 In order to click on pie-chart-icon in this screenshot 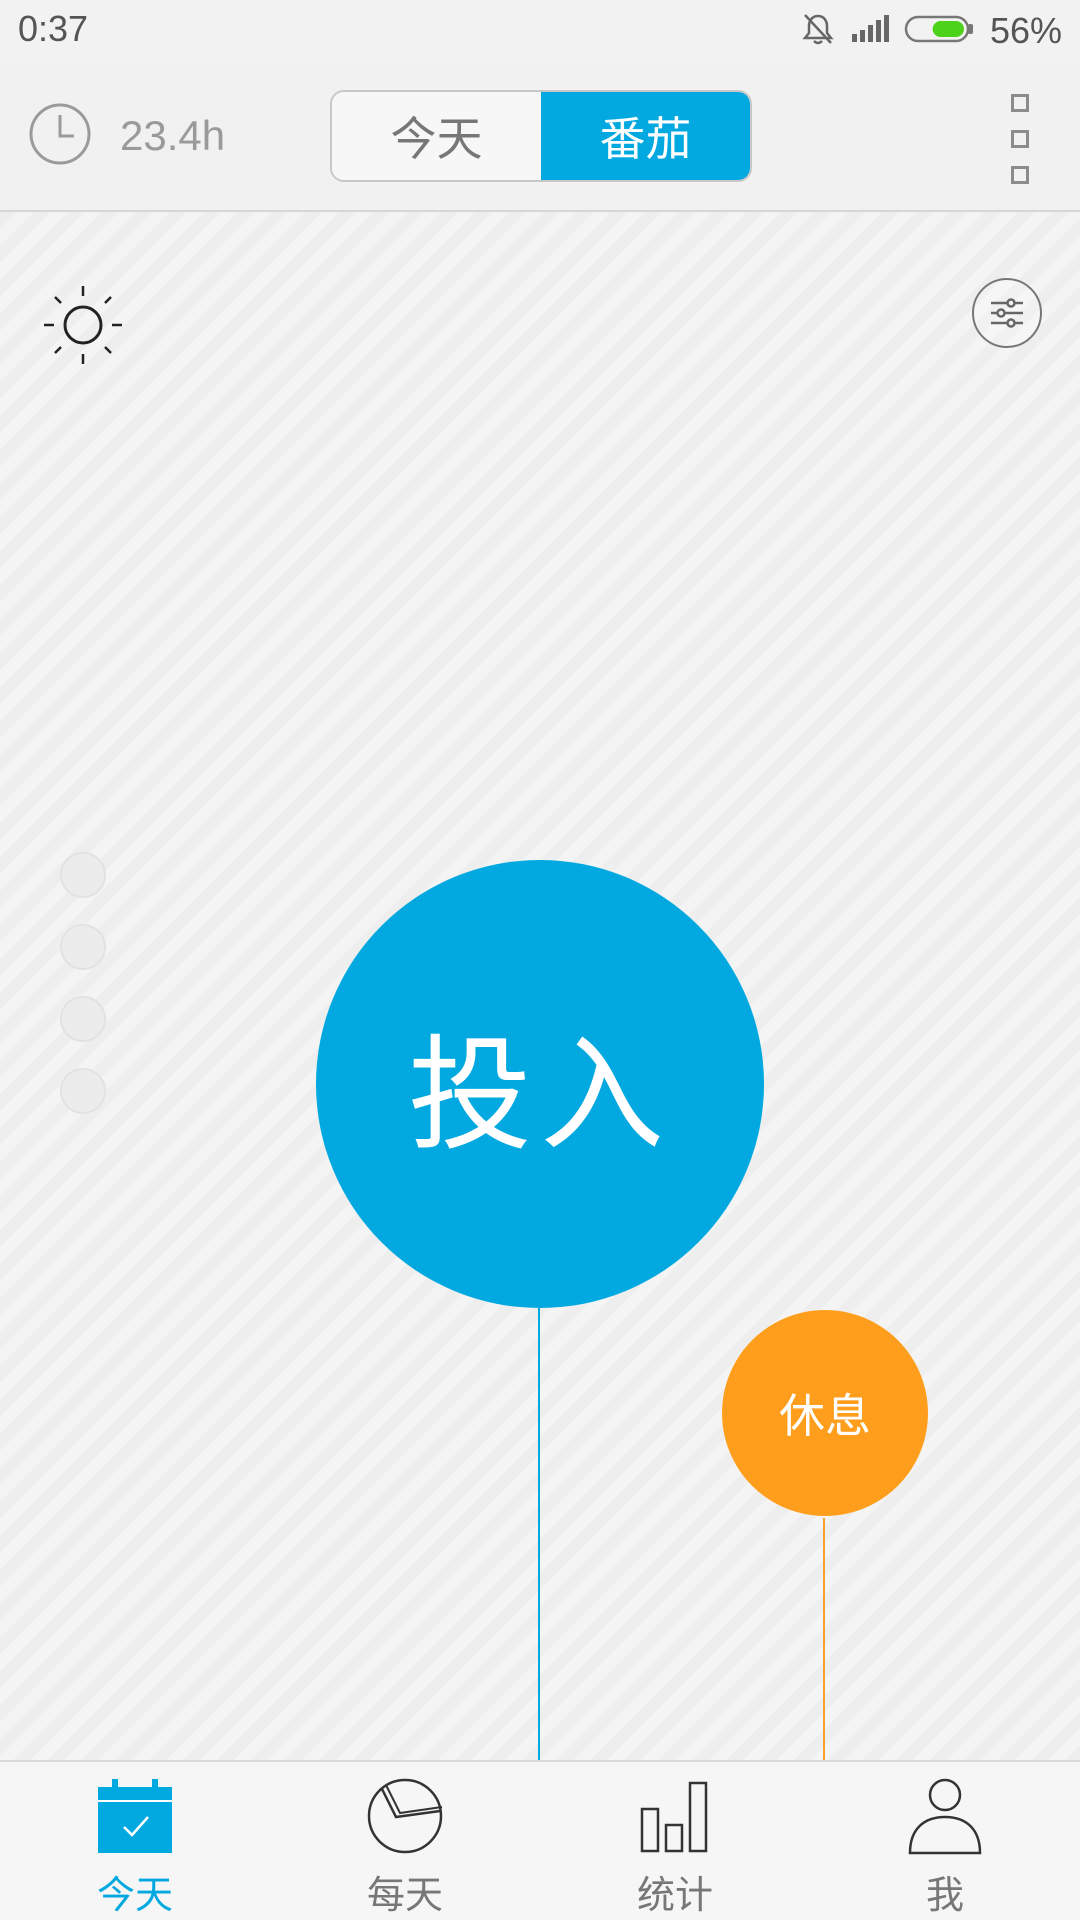, I will do `click(405, 1816)`.